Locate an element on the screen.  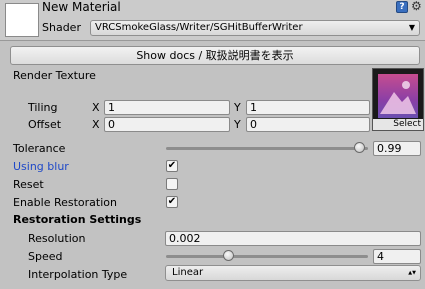
material-title: New Material is located at coordinates (81, 7).